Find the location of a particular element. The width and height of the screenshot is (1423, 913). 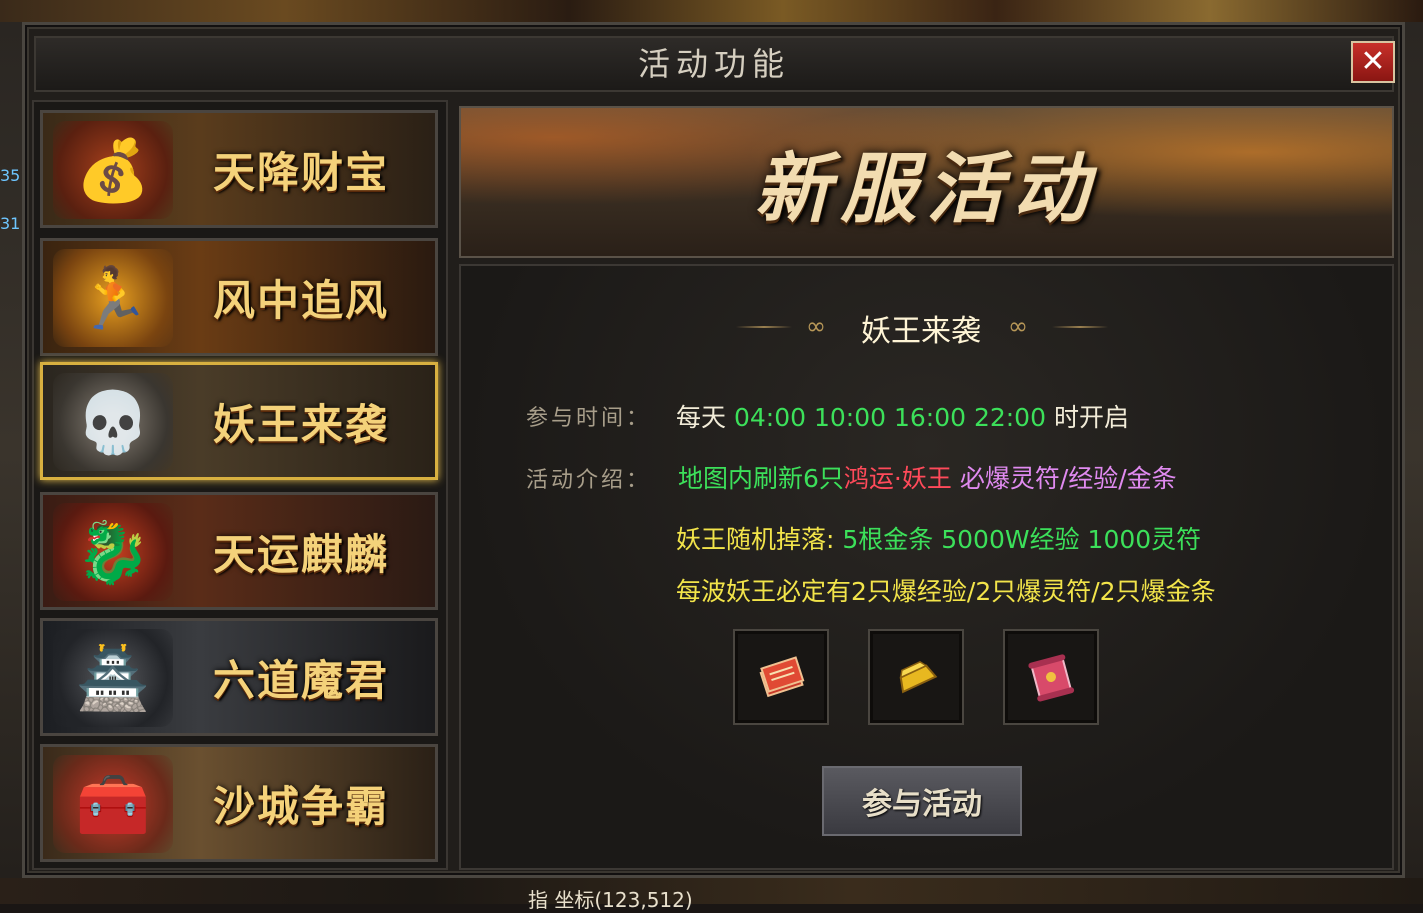

time-prefix: 每天 is located at coordinates (701, 417).